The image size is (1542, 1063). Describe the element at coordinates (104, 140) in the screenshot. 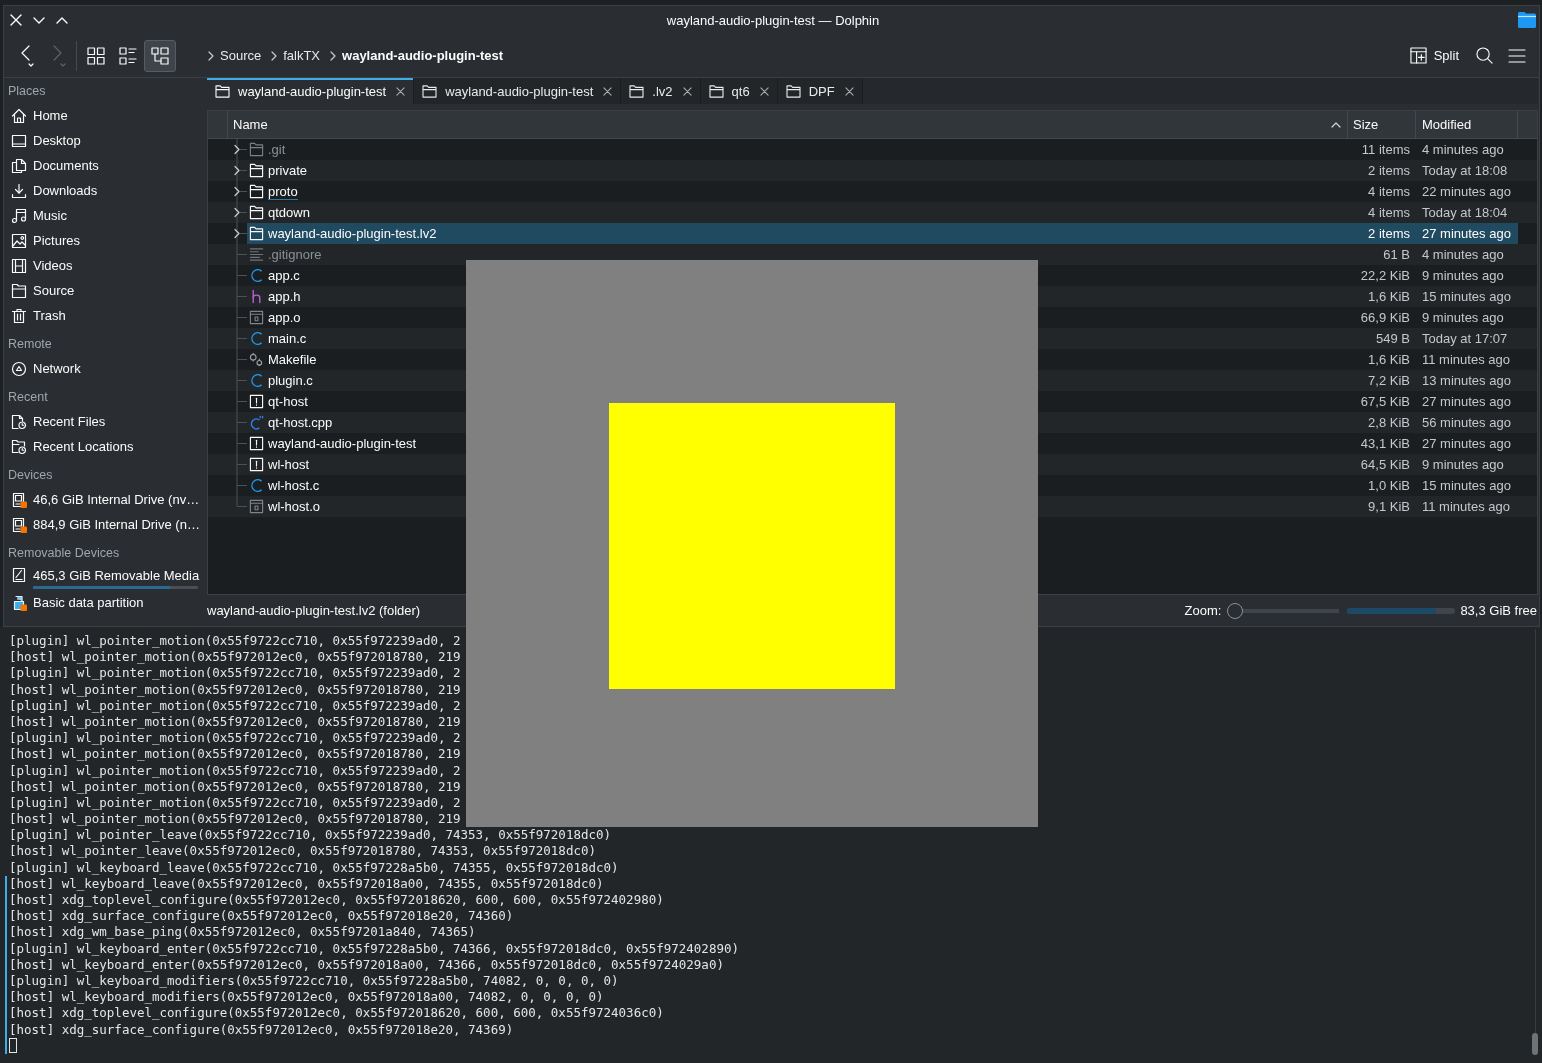

I see `sidebar-item: Desktop` at that location.